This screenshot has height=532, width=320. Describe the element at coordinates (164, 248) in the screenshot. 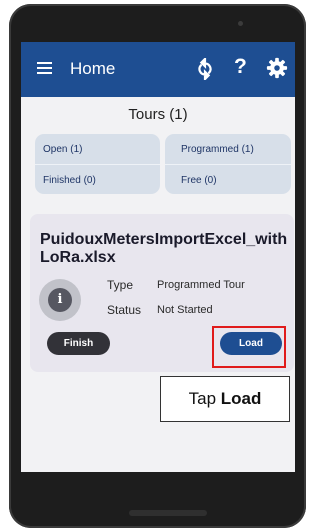

I see `tour-file-name: PuidouxMetersImportExcel_withLoRa.xlsx` at that location.